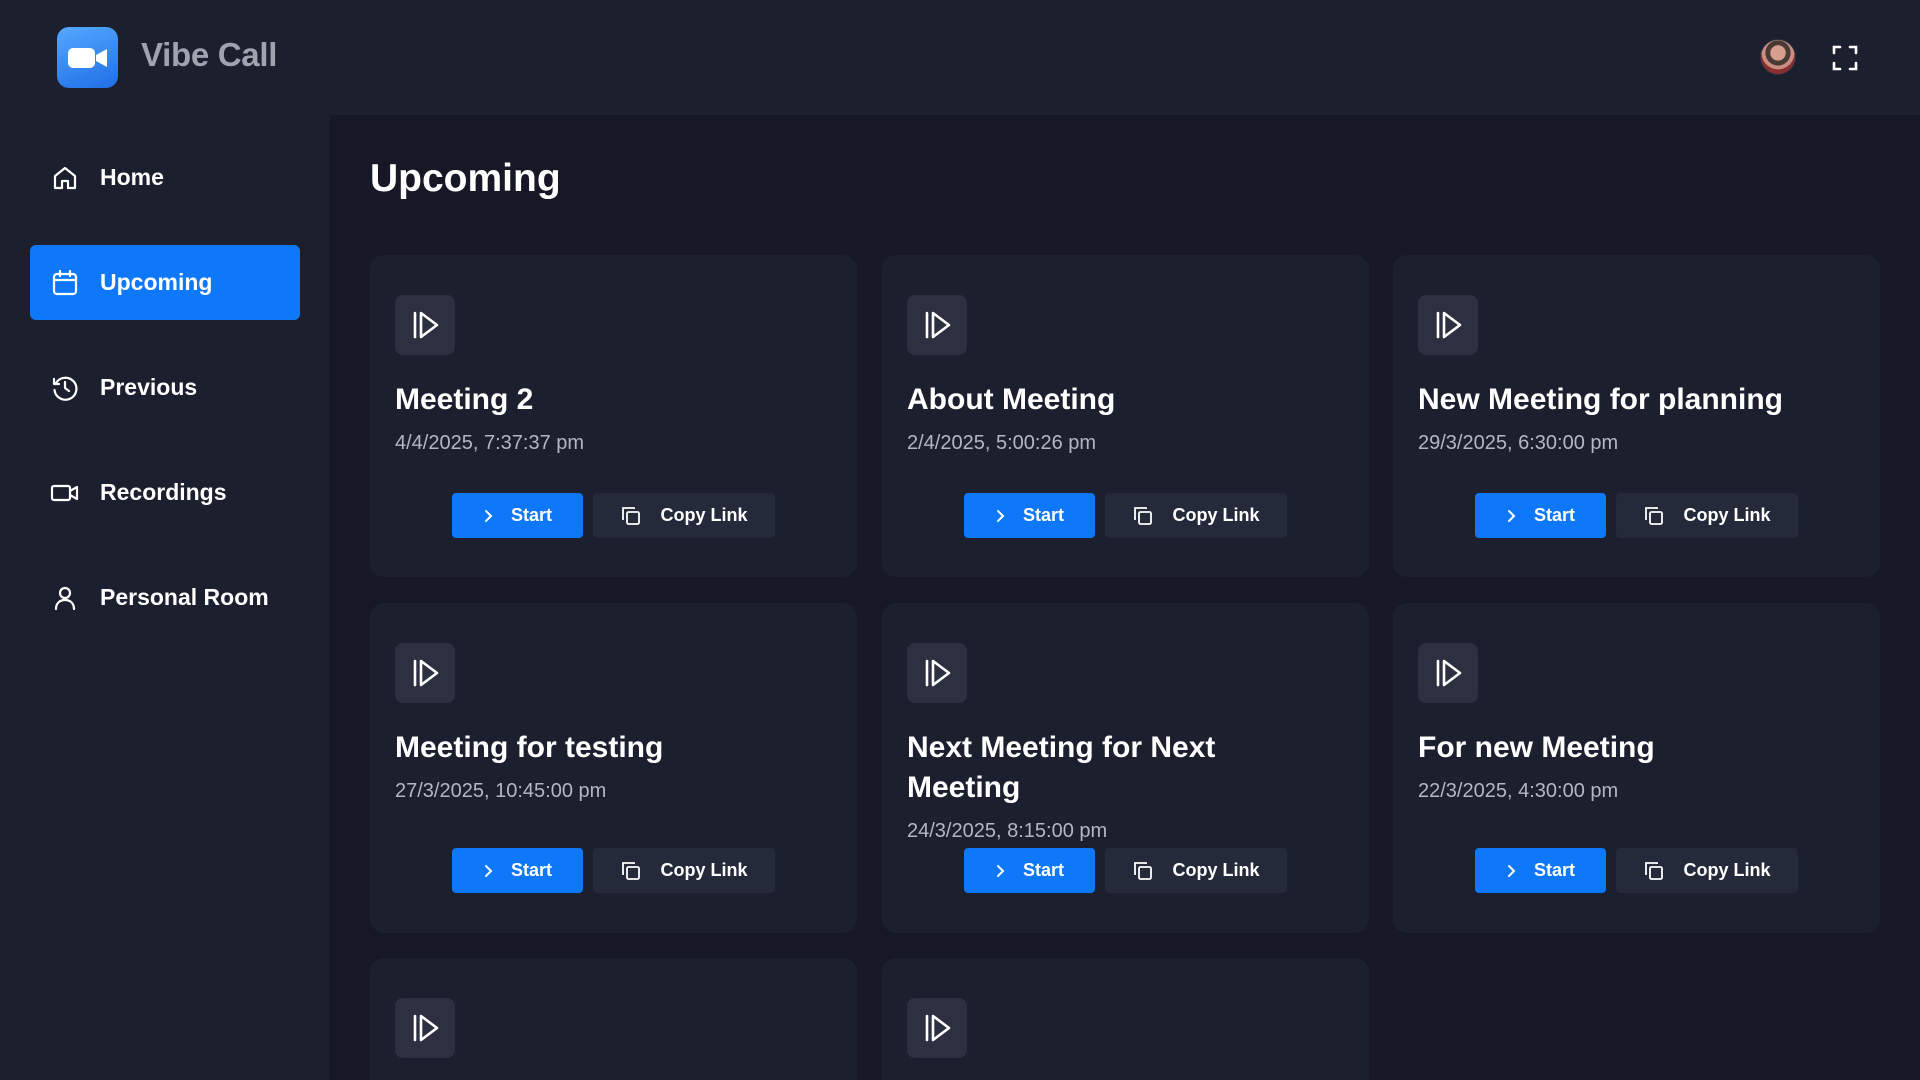  I want to click on sidebar-item-label: Personal Room, so click(184, 597).